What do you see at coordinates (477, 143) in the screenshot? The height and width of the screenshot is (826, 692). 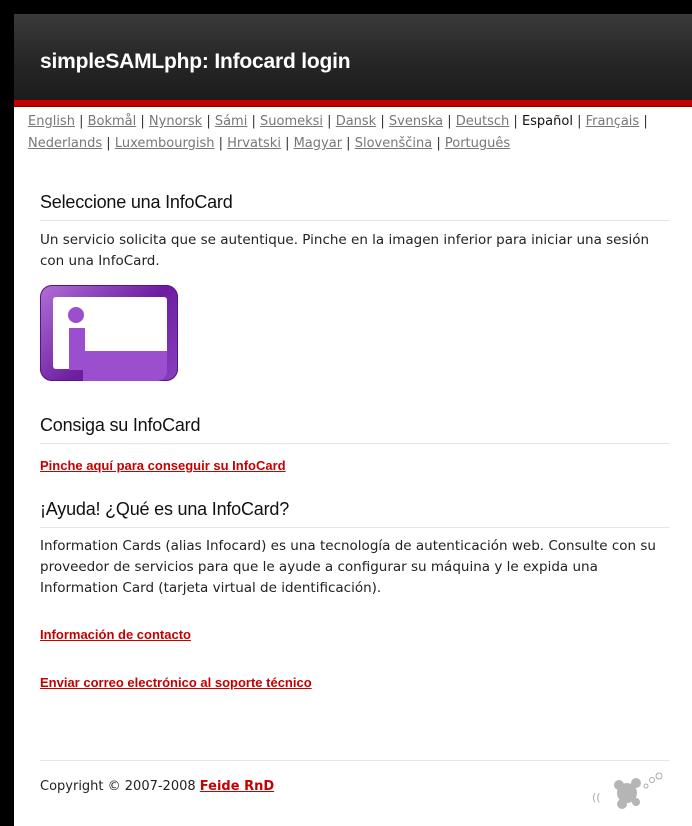 I see `language-link: Português` at bounding box center [477, 143].